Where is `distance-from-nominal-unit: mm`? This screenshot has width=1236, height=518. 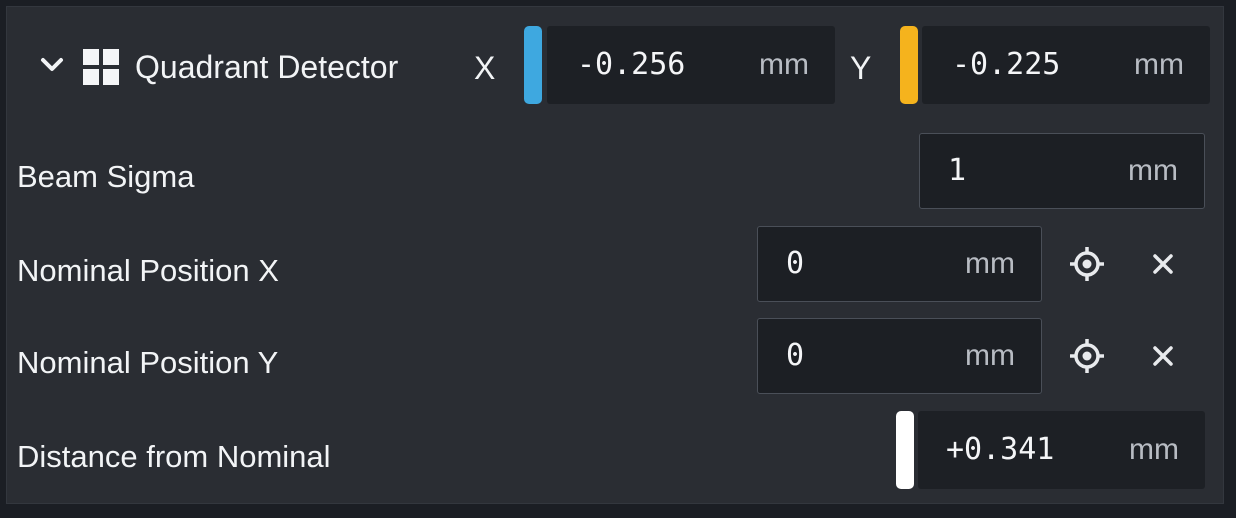
distance-from-nominal-unit: mm is located at coordinates (1154, 449).